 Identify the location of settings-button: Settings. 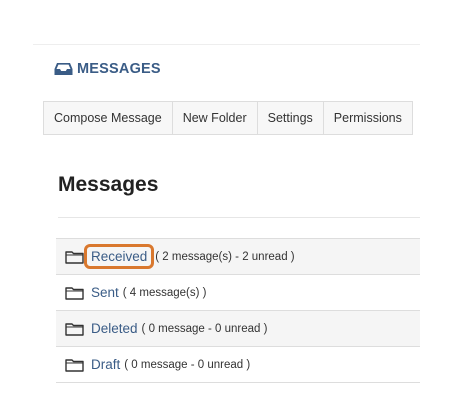
(290, 118).